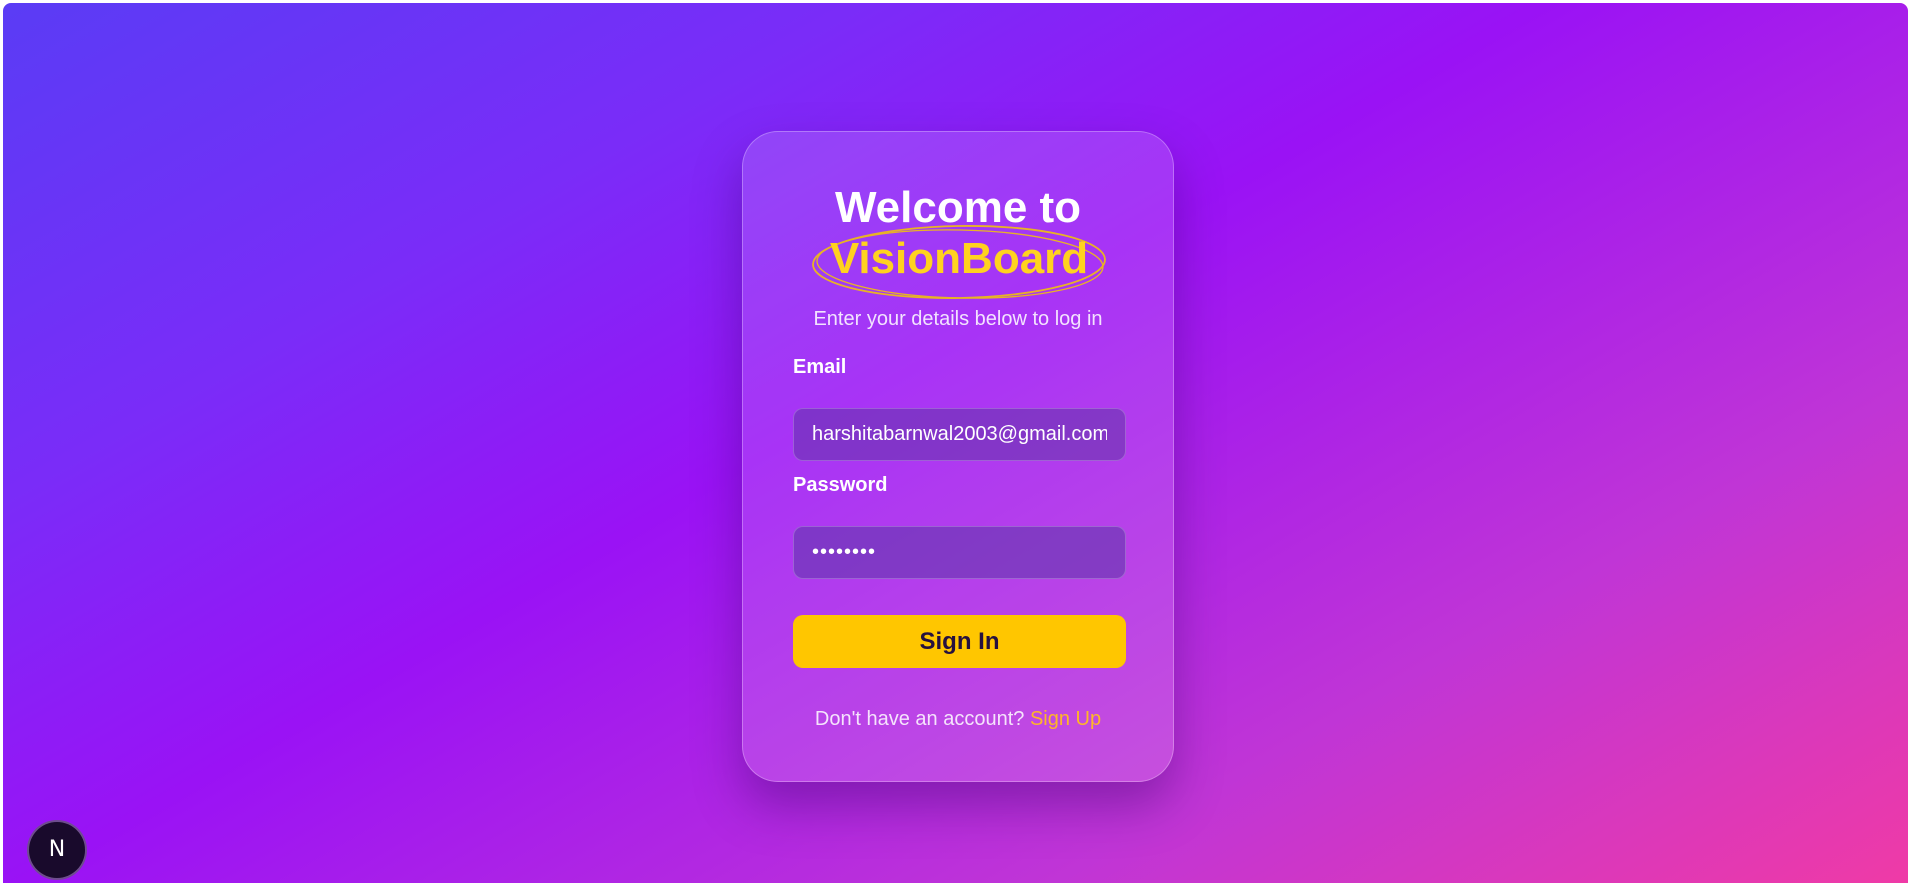 Image resolution: width=1915 pixels, height=883 pixels. Describe the element at coordinates (959, 552) in the screenshot. I see `password-field` at that location.